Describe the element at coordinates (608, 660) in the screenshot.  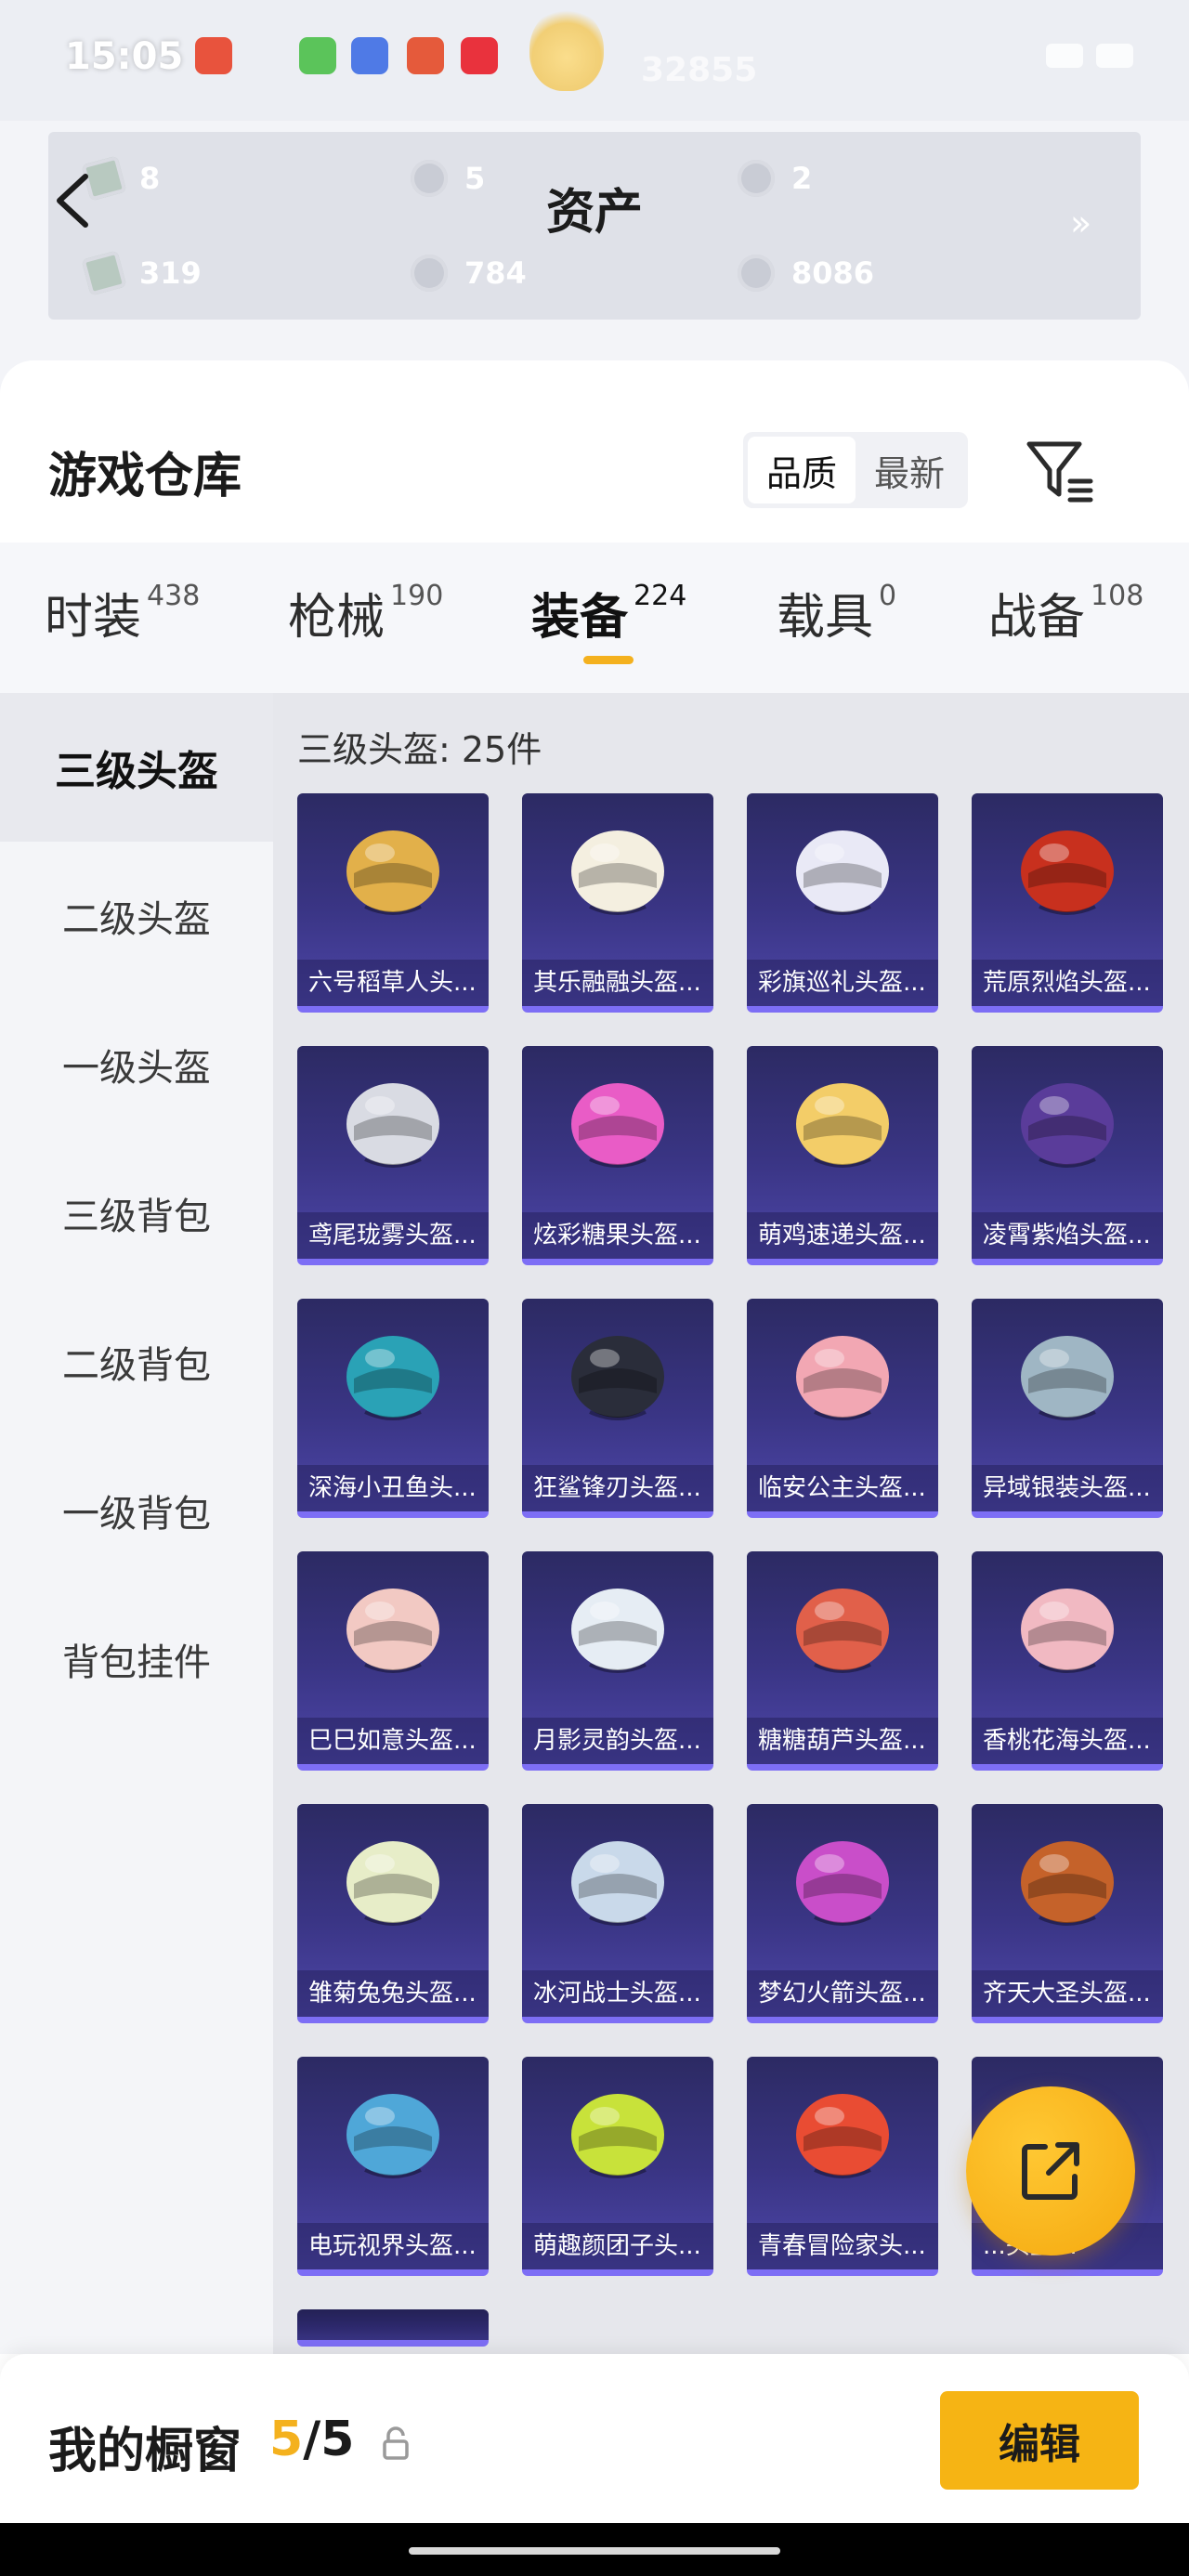
I see `active-tab-indicator` at that location.